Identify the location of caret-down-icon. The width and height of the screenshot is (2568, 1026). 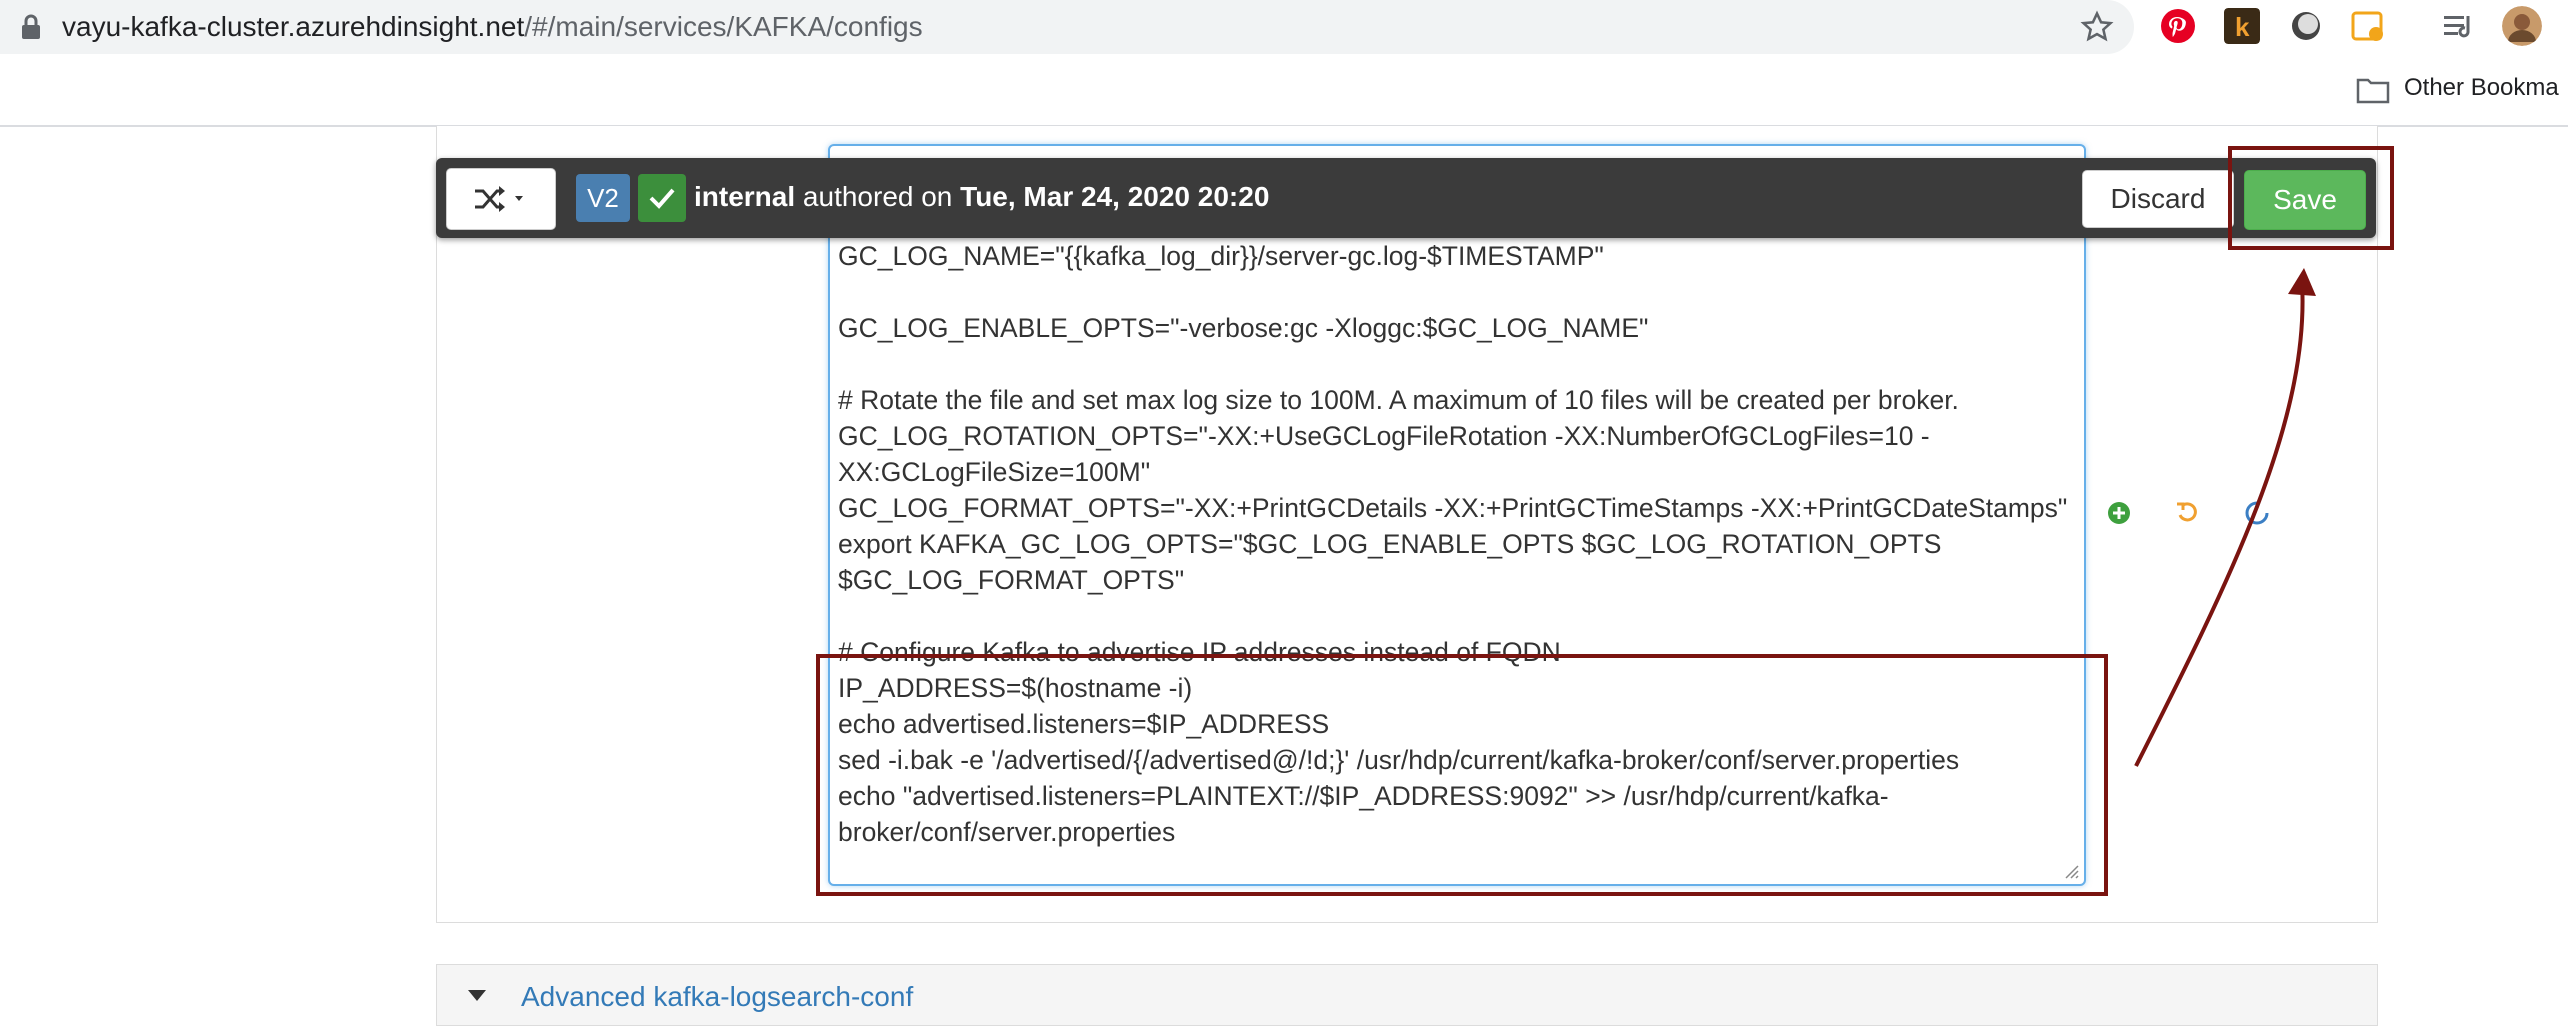
(477, 995).